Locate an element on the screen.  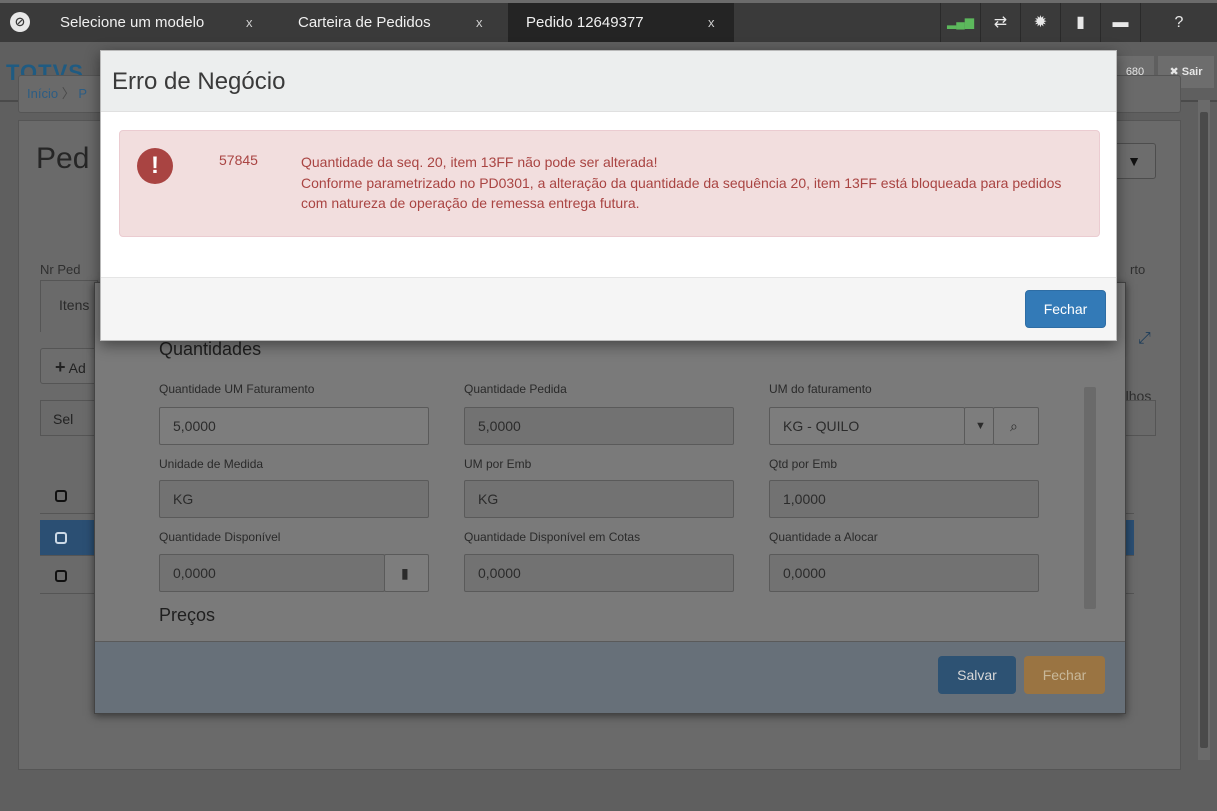
tab-items-label: Itens is located at coordinates (74, 305).